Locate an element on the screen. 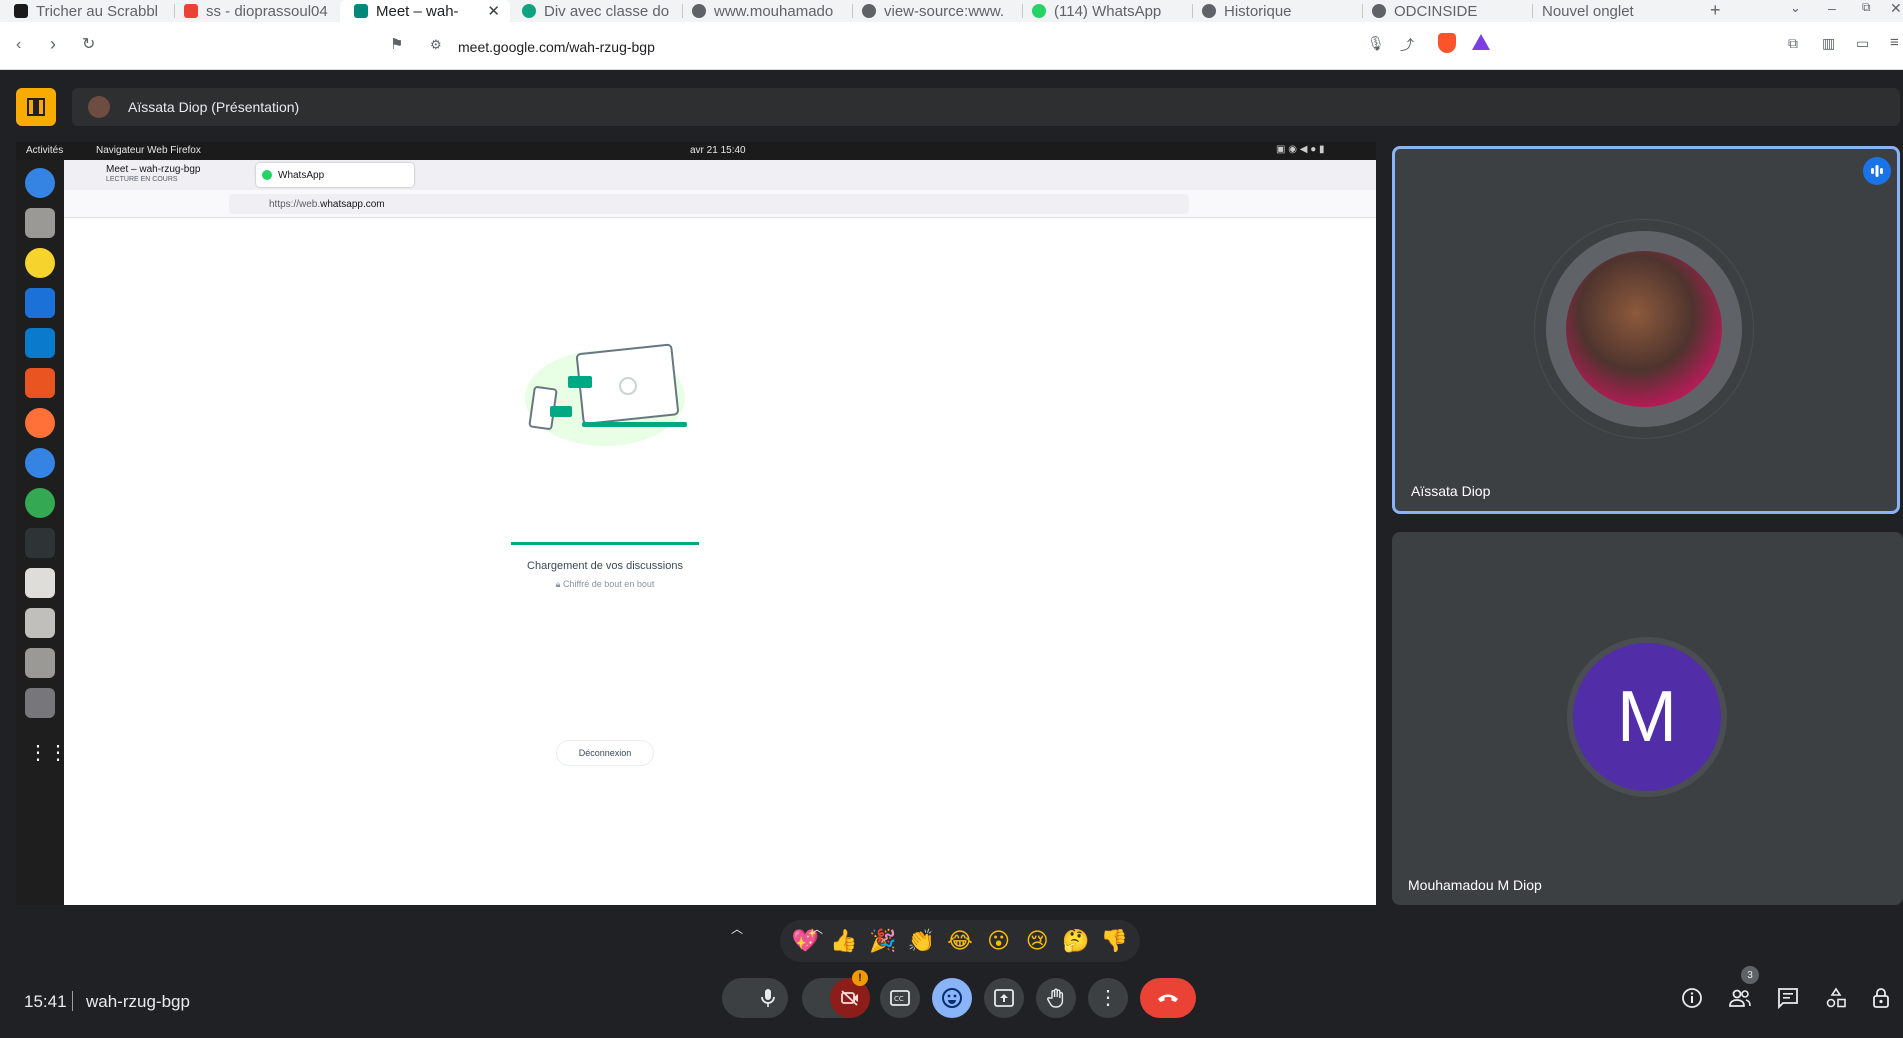  hand-icon is located at coordinates (1055, 998).